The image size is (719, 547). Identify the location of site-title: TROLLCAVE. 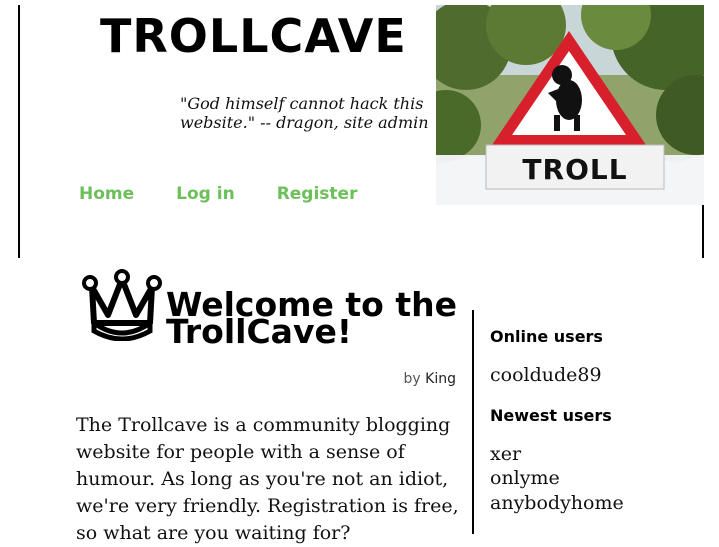
(253, 36).